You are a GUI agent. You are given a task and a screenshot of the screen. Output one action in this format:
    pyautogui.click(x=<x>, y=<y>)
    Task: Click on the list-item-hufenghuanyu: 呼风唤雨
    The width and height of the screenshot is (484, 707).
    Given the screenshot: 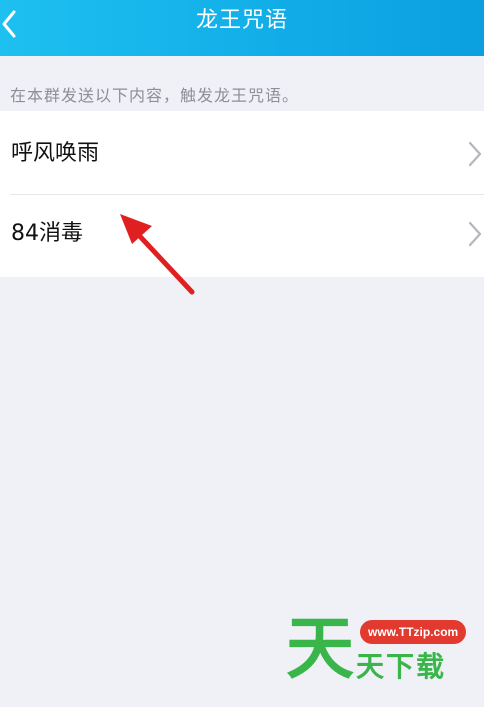 What is the action you would take?
    pyautogui.click(x=242, y=152)
    